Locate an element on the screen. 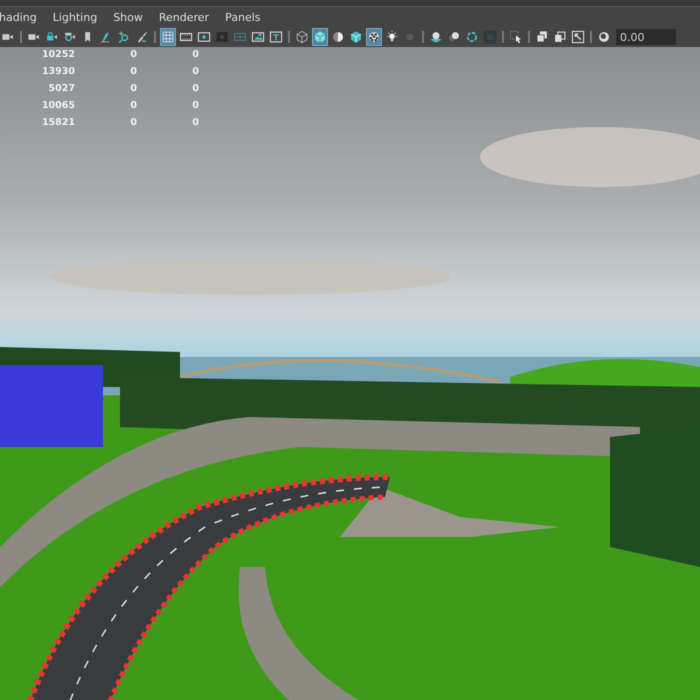 This screenshot has width=700, height=700. zoom-icon is located at coordinates (124, 37).